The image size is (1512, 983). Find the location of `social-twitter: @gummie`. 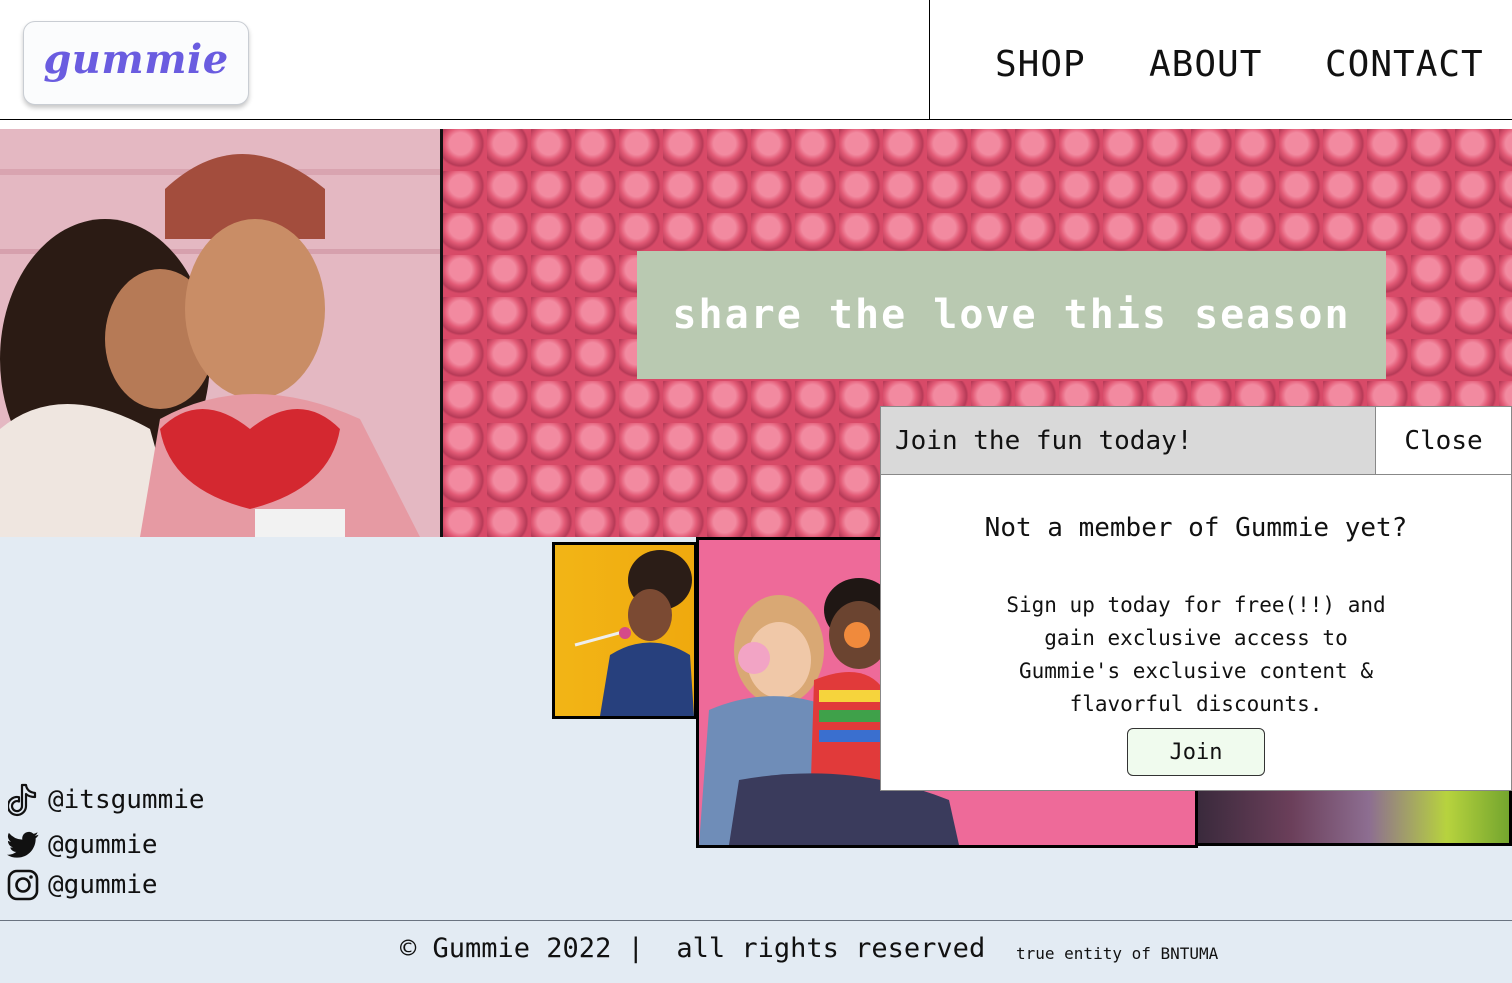

social-twitter: @gummie is located at coordinates (82, 845).